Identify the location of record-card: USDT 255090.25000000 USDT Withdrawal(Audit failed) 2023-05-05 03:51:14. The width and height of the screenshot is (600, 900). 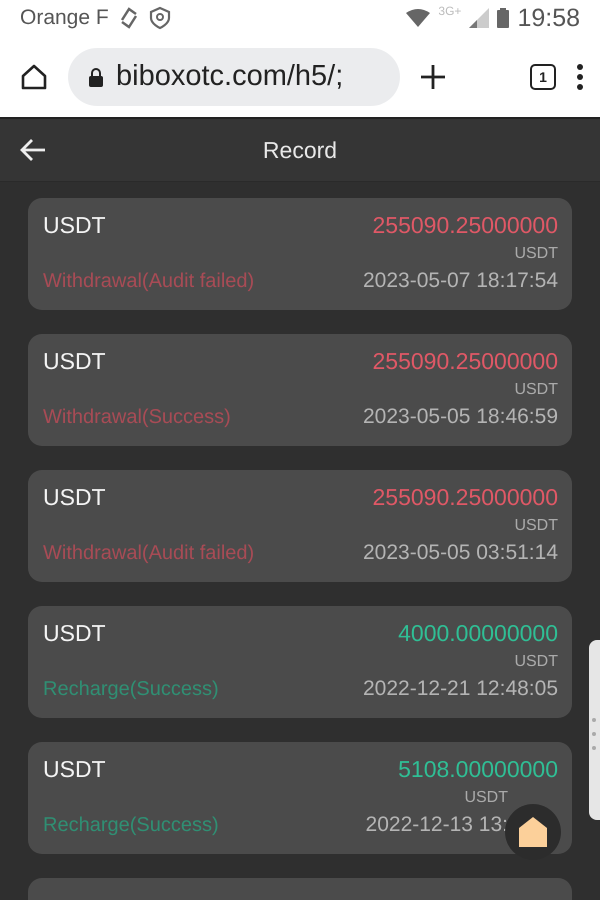
(300, 526).